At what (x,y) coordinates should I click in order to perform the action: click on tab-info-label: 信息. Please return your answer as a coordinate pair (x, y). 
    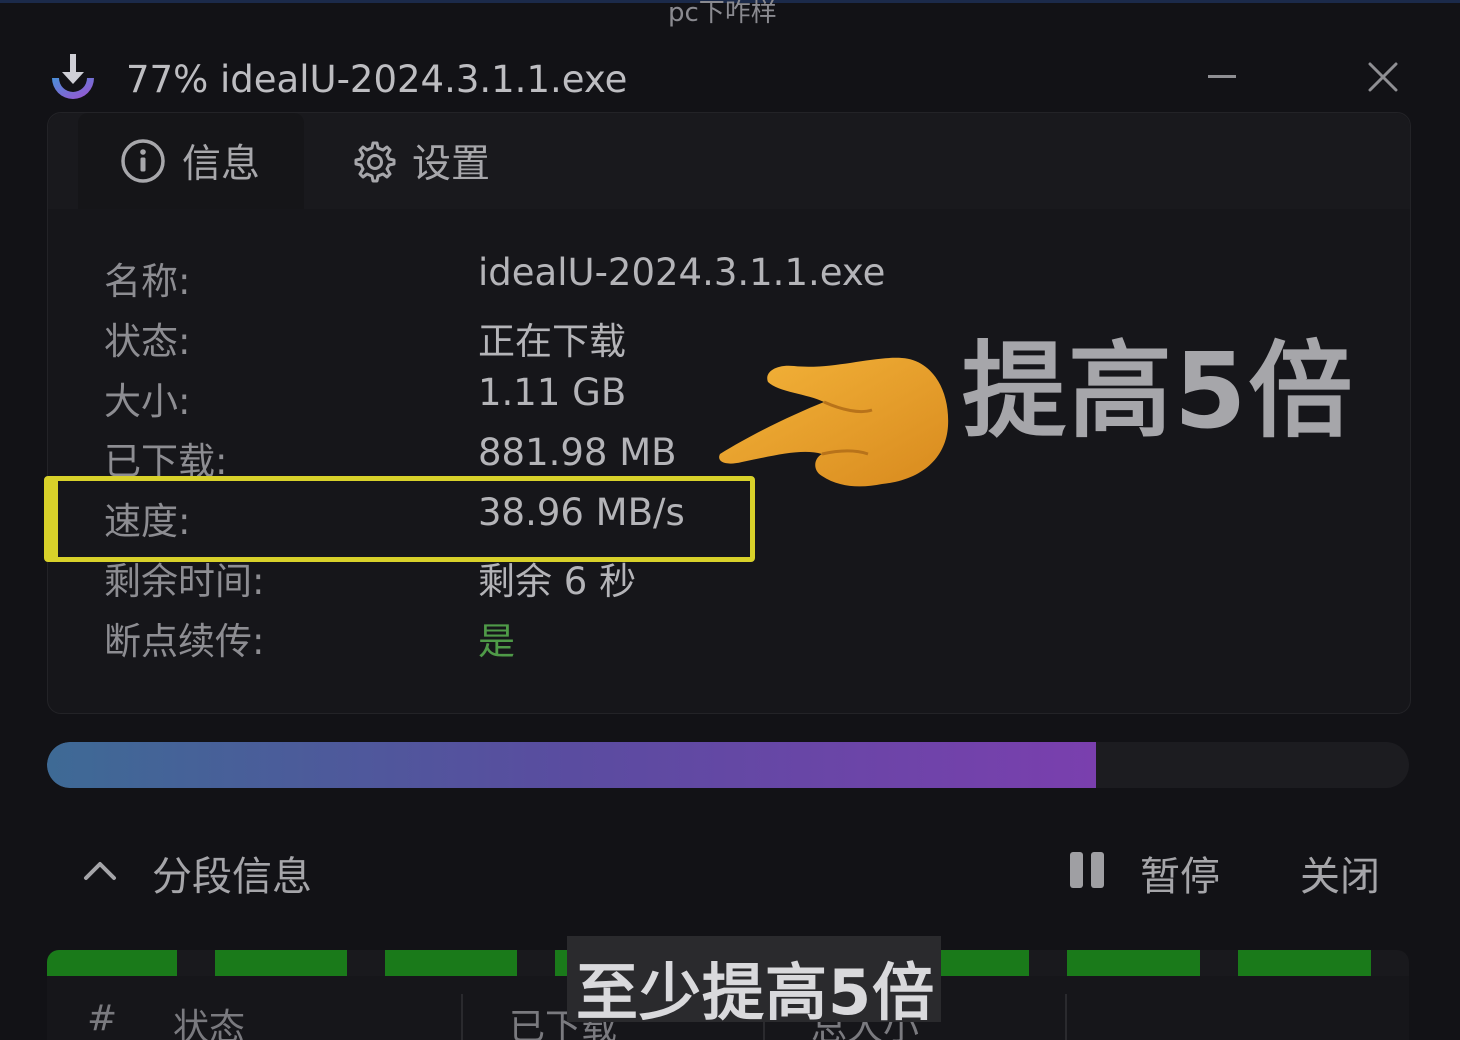
    Looking at the image, I should click on (221, 164).